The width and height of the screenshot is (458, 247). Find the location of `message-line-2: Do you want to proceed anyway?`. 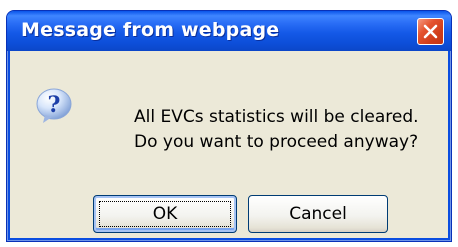

message-line-2: Do you want to proceed anyway? is located at coordinates (276, 142).